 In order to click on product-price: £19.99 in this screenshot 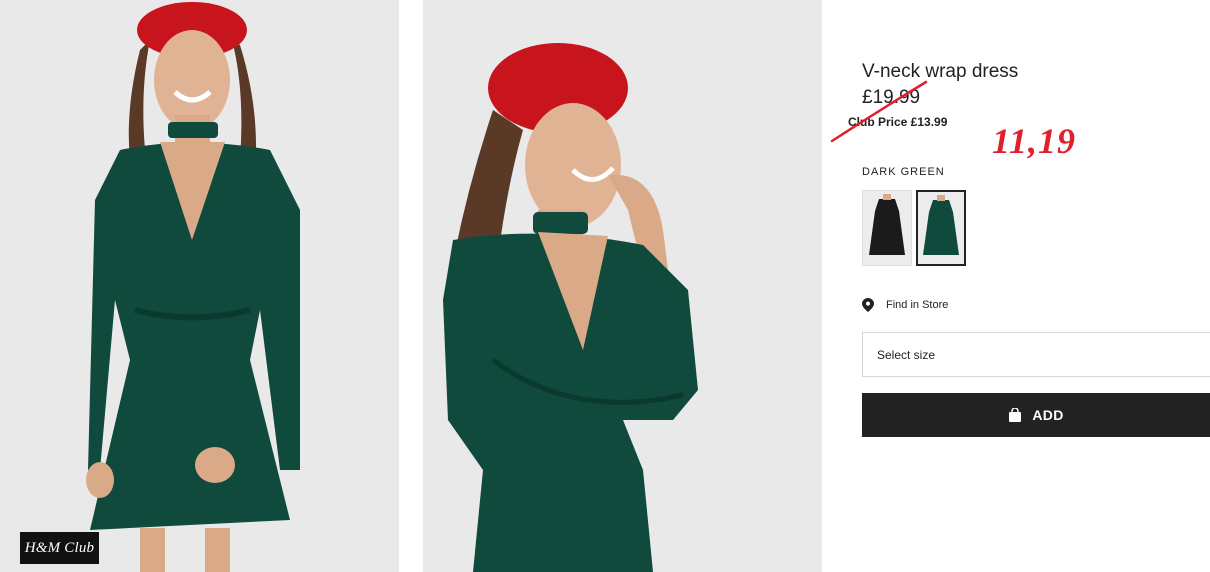, I will do `click(891, 97)`.